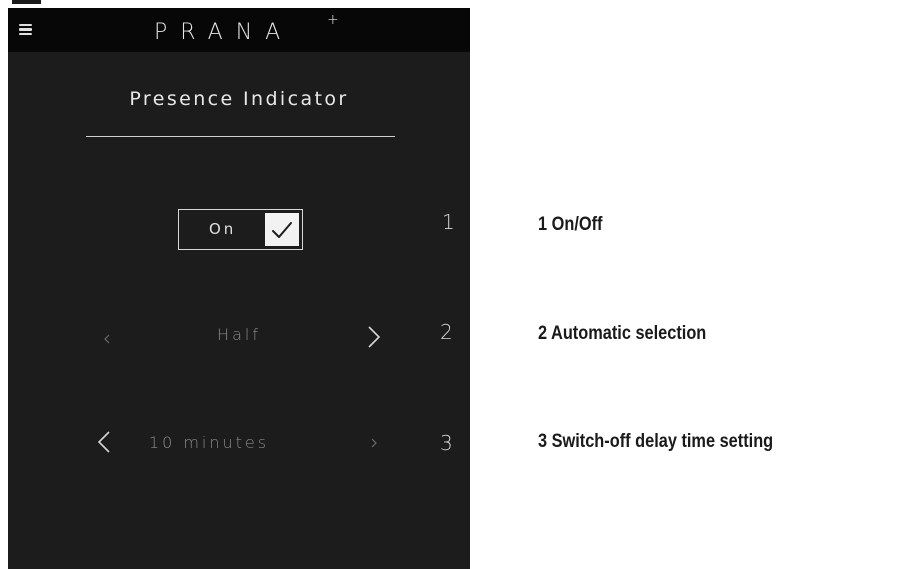  I want to click on top-bar: PRANA +, so click(239, 30).